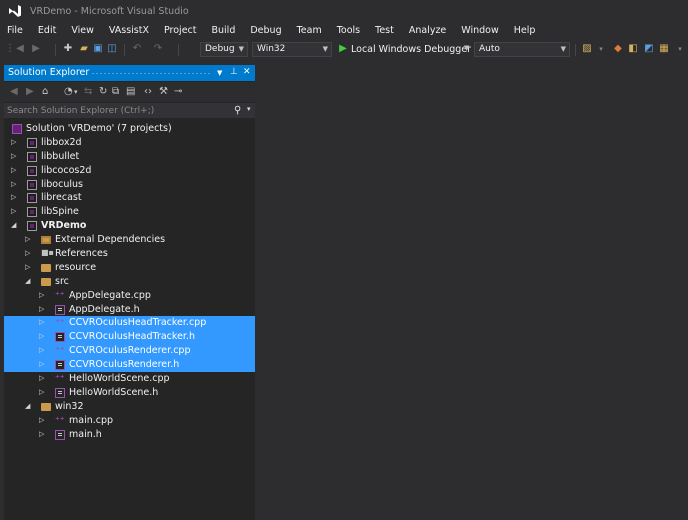 The image size is (688, 520). Describe the element at coordinates (178, 92) in the screenshot. I see `preview-selected-items-icon: ⊸` at that location.